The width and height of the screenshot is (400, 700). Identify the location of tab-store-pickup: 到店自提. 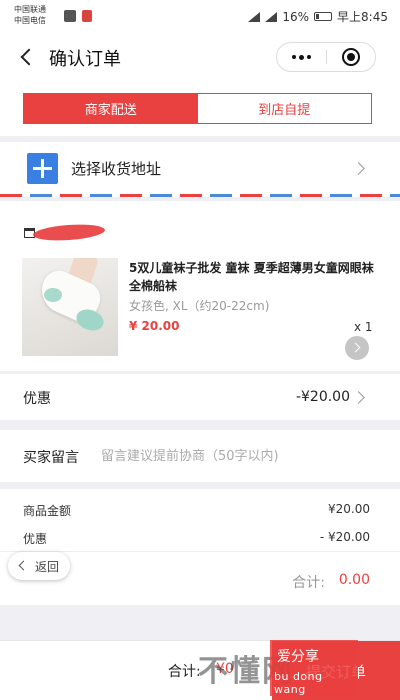
(284, 108).